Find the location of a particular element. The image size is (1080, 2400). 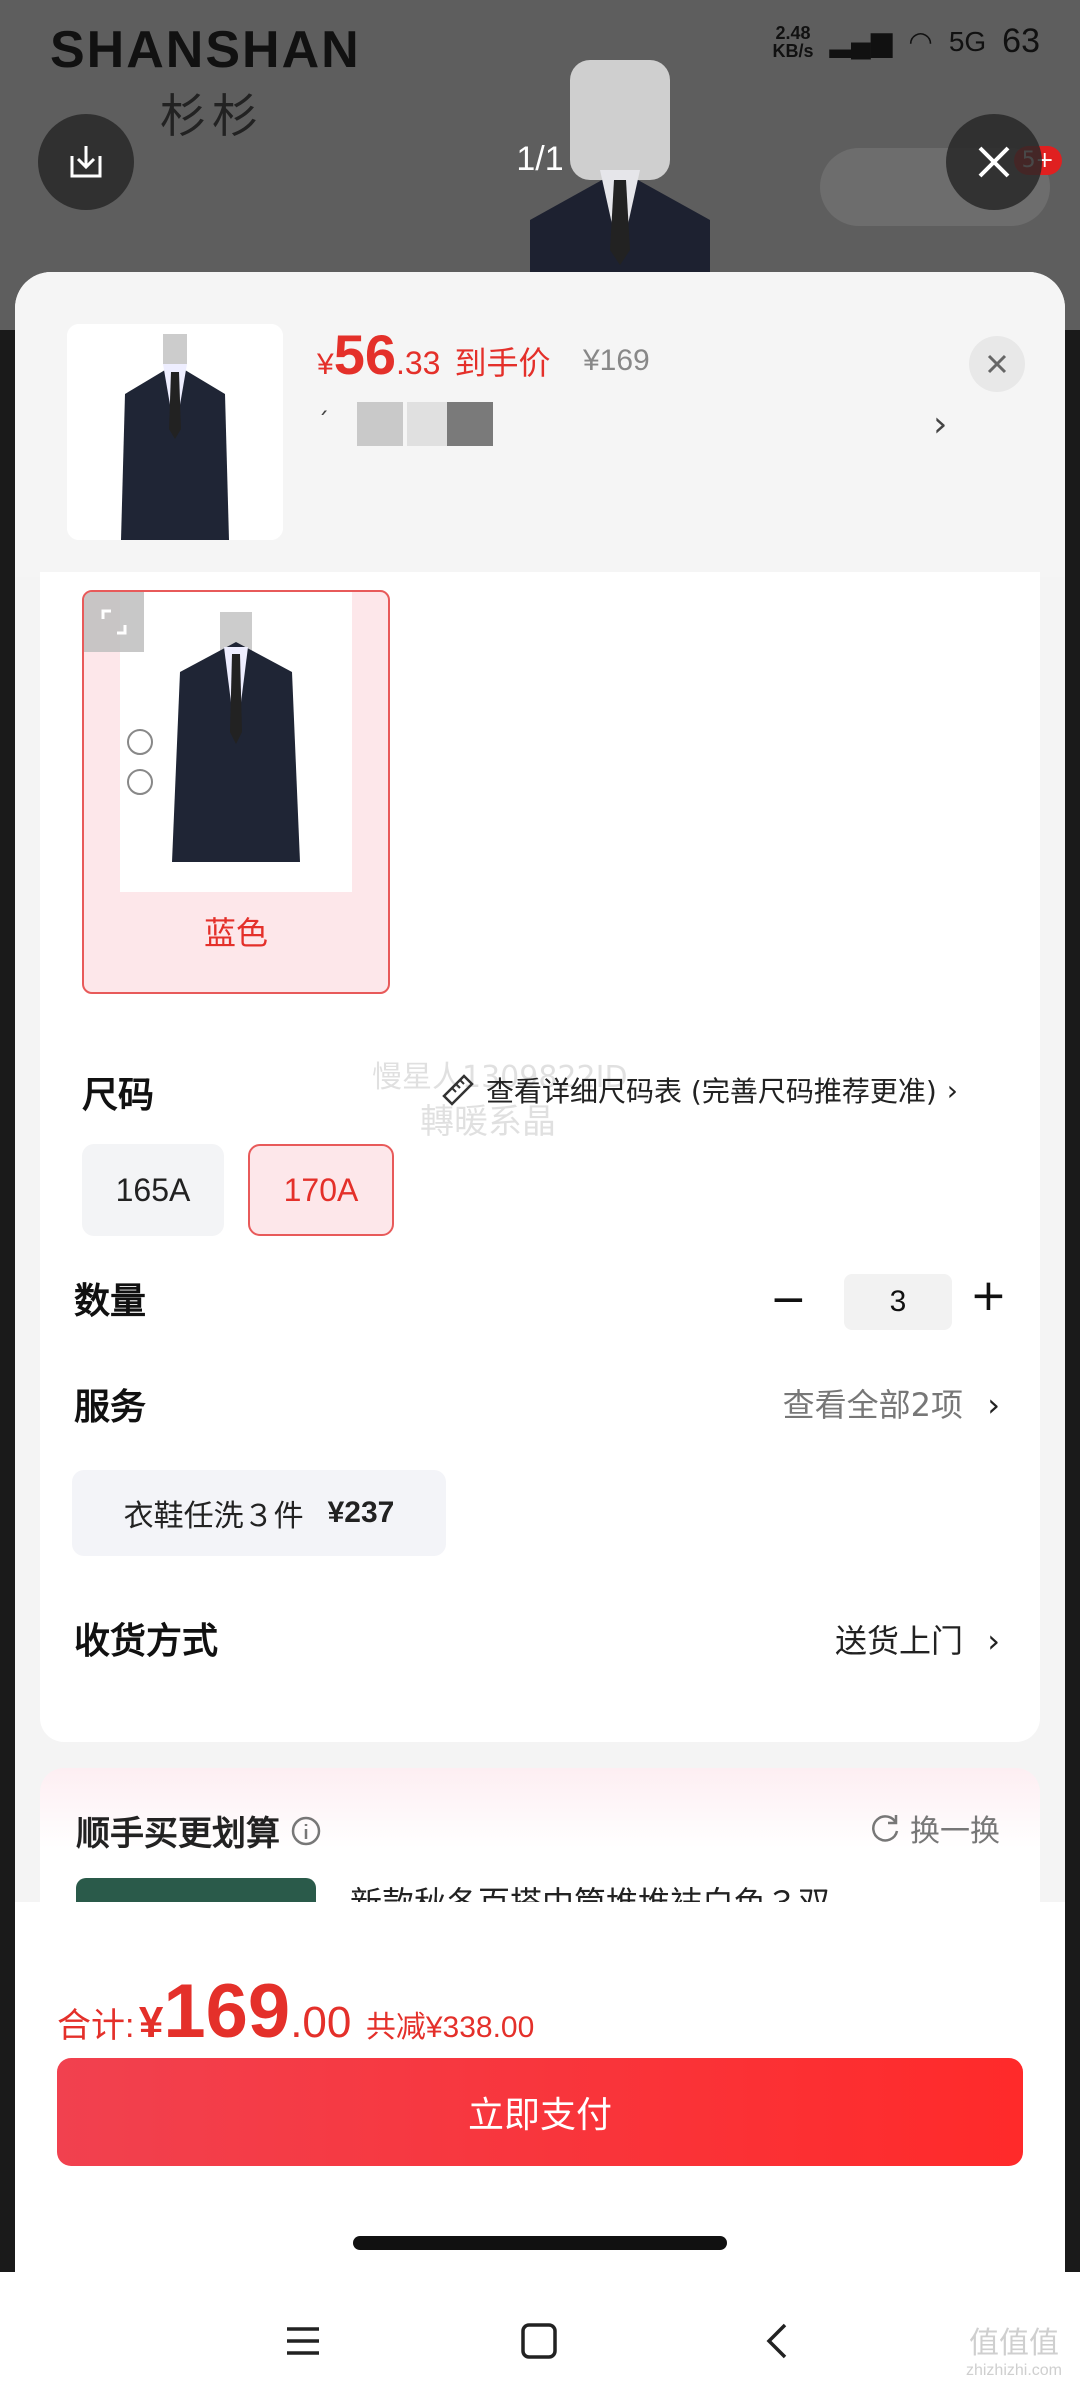

info-icon is located at coordinates (306, 1831).